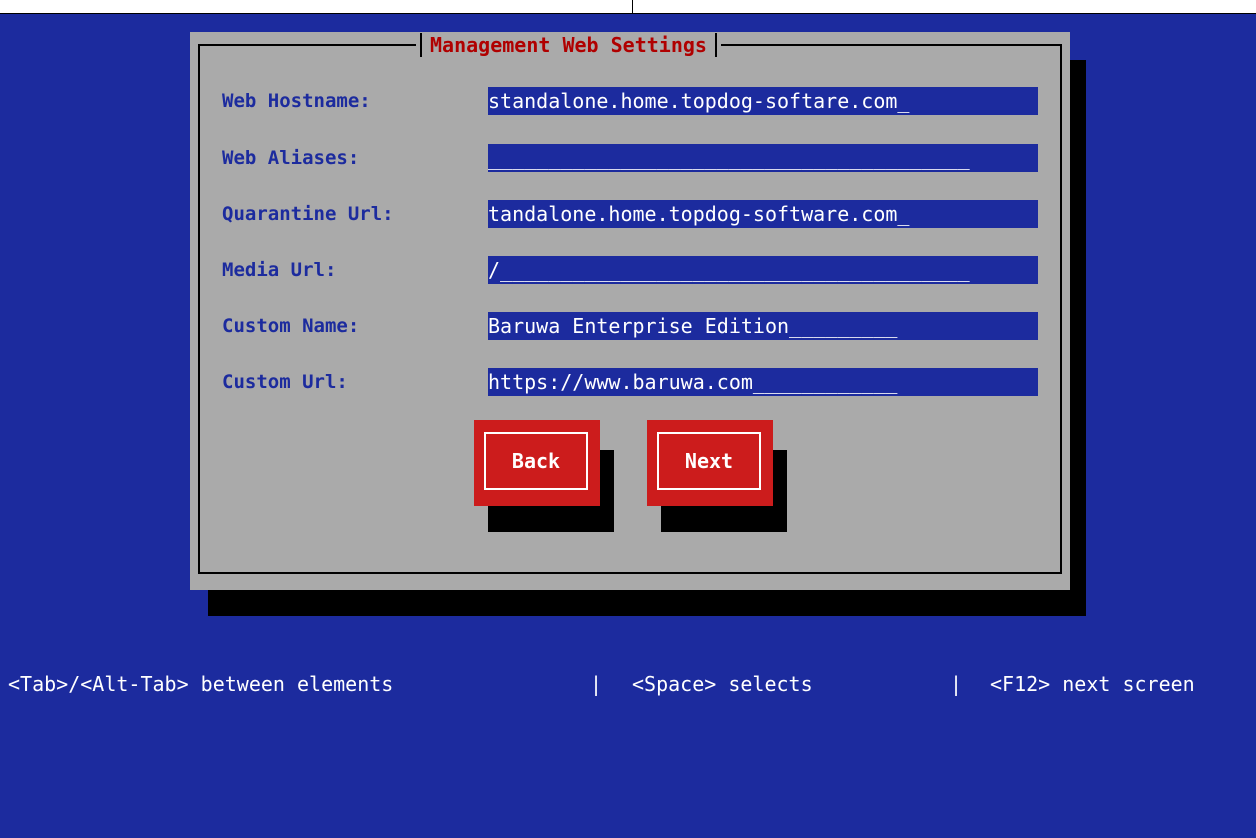  I want to click on web-hostname-label: Web Hostname:, so click(296, 101).